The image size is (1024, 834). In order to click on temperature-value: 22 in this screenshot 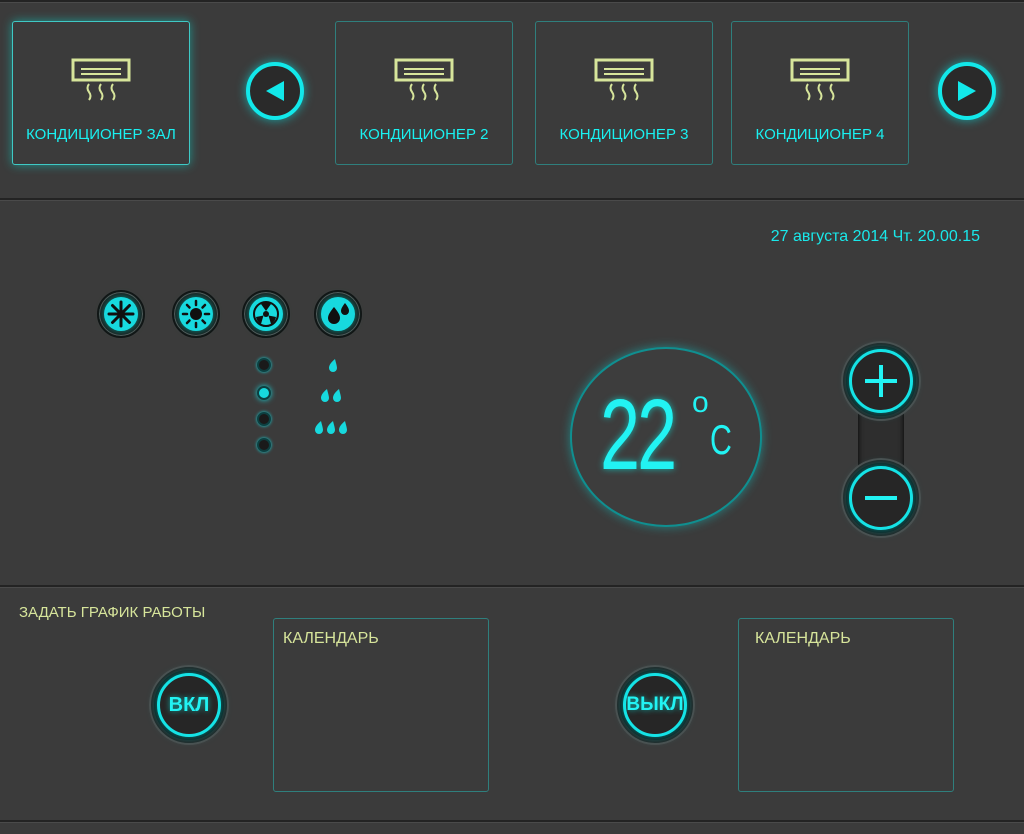, I will do `click(638, 435)`.